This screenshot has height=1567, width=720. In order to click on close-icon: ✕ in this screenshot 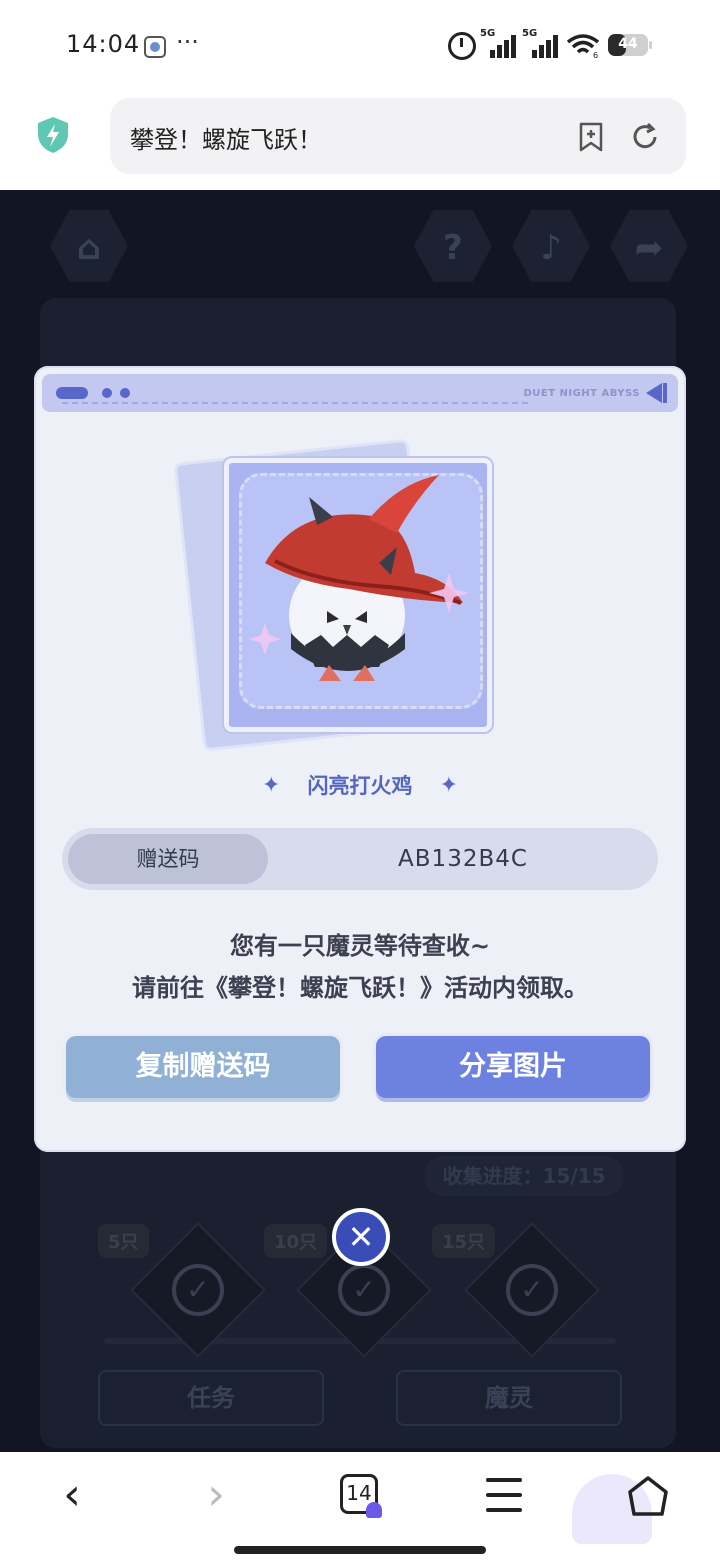, I will do `click(361, 1237)`.